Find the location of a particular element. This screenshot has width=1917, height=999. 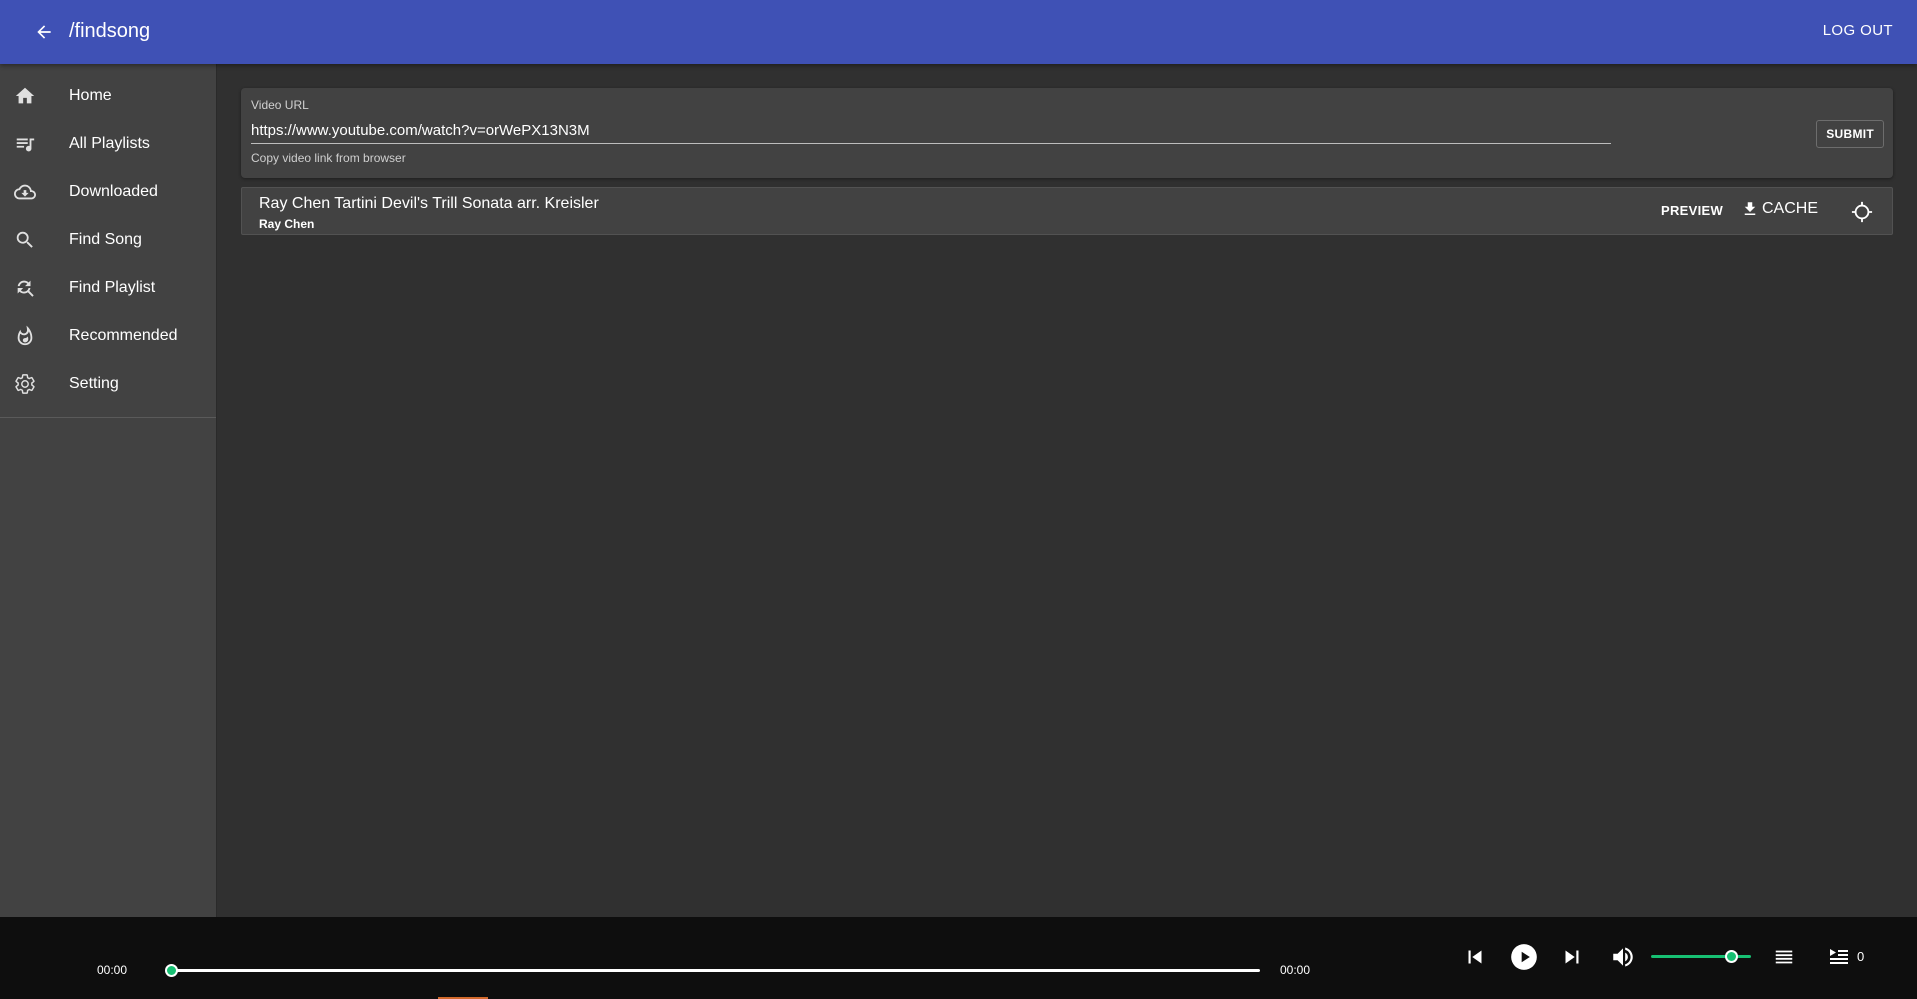

url-helper-text: Copy video link from browser is located at coordinates (328, 158).